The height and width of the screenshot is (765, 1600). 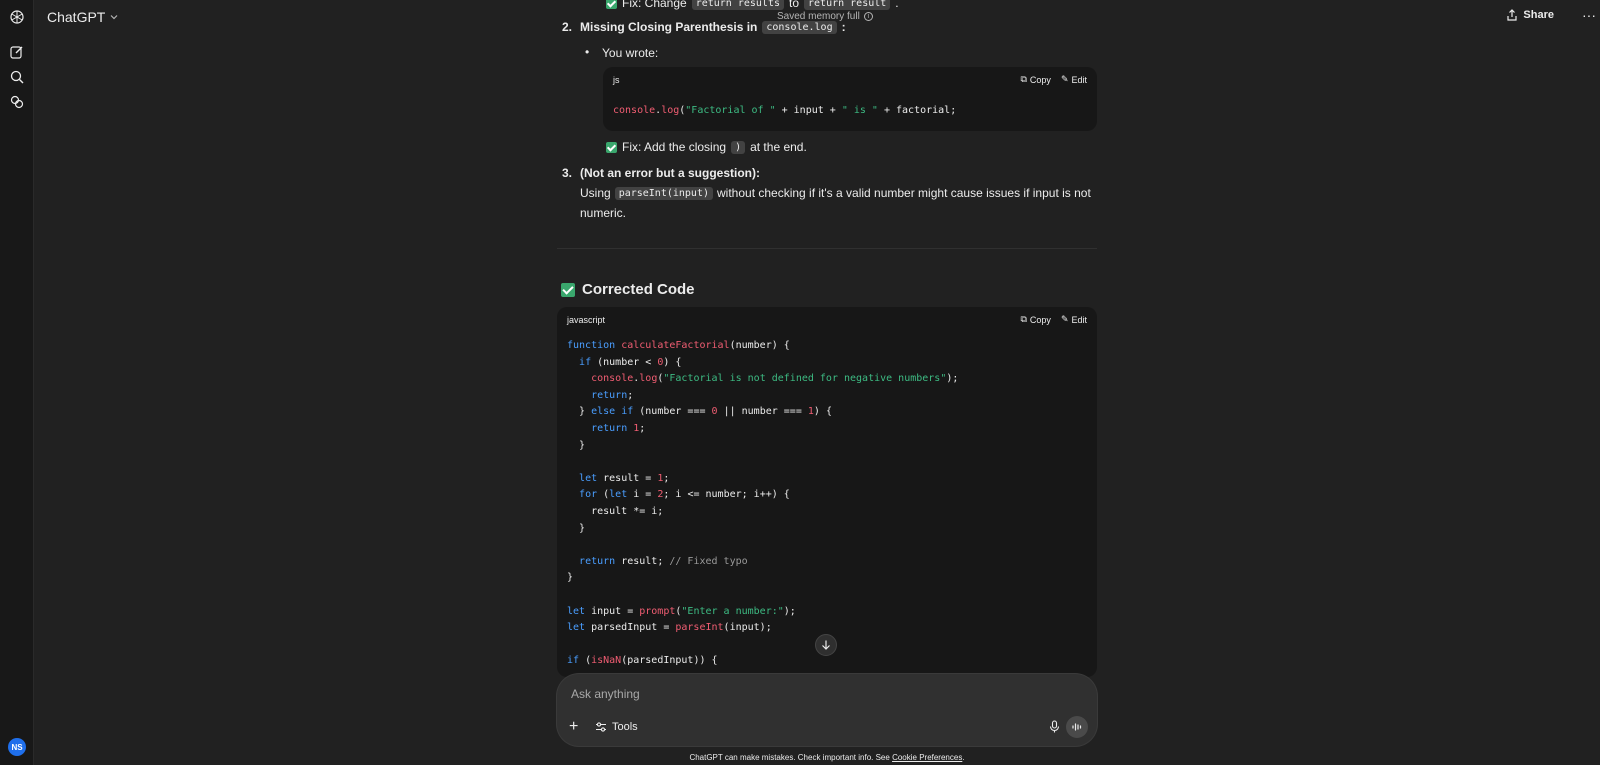 What do you see at coordinates (827, 710) in the screenshot?
I see `composer: Ask anything + Tools` at bounding box center [827, 710].